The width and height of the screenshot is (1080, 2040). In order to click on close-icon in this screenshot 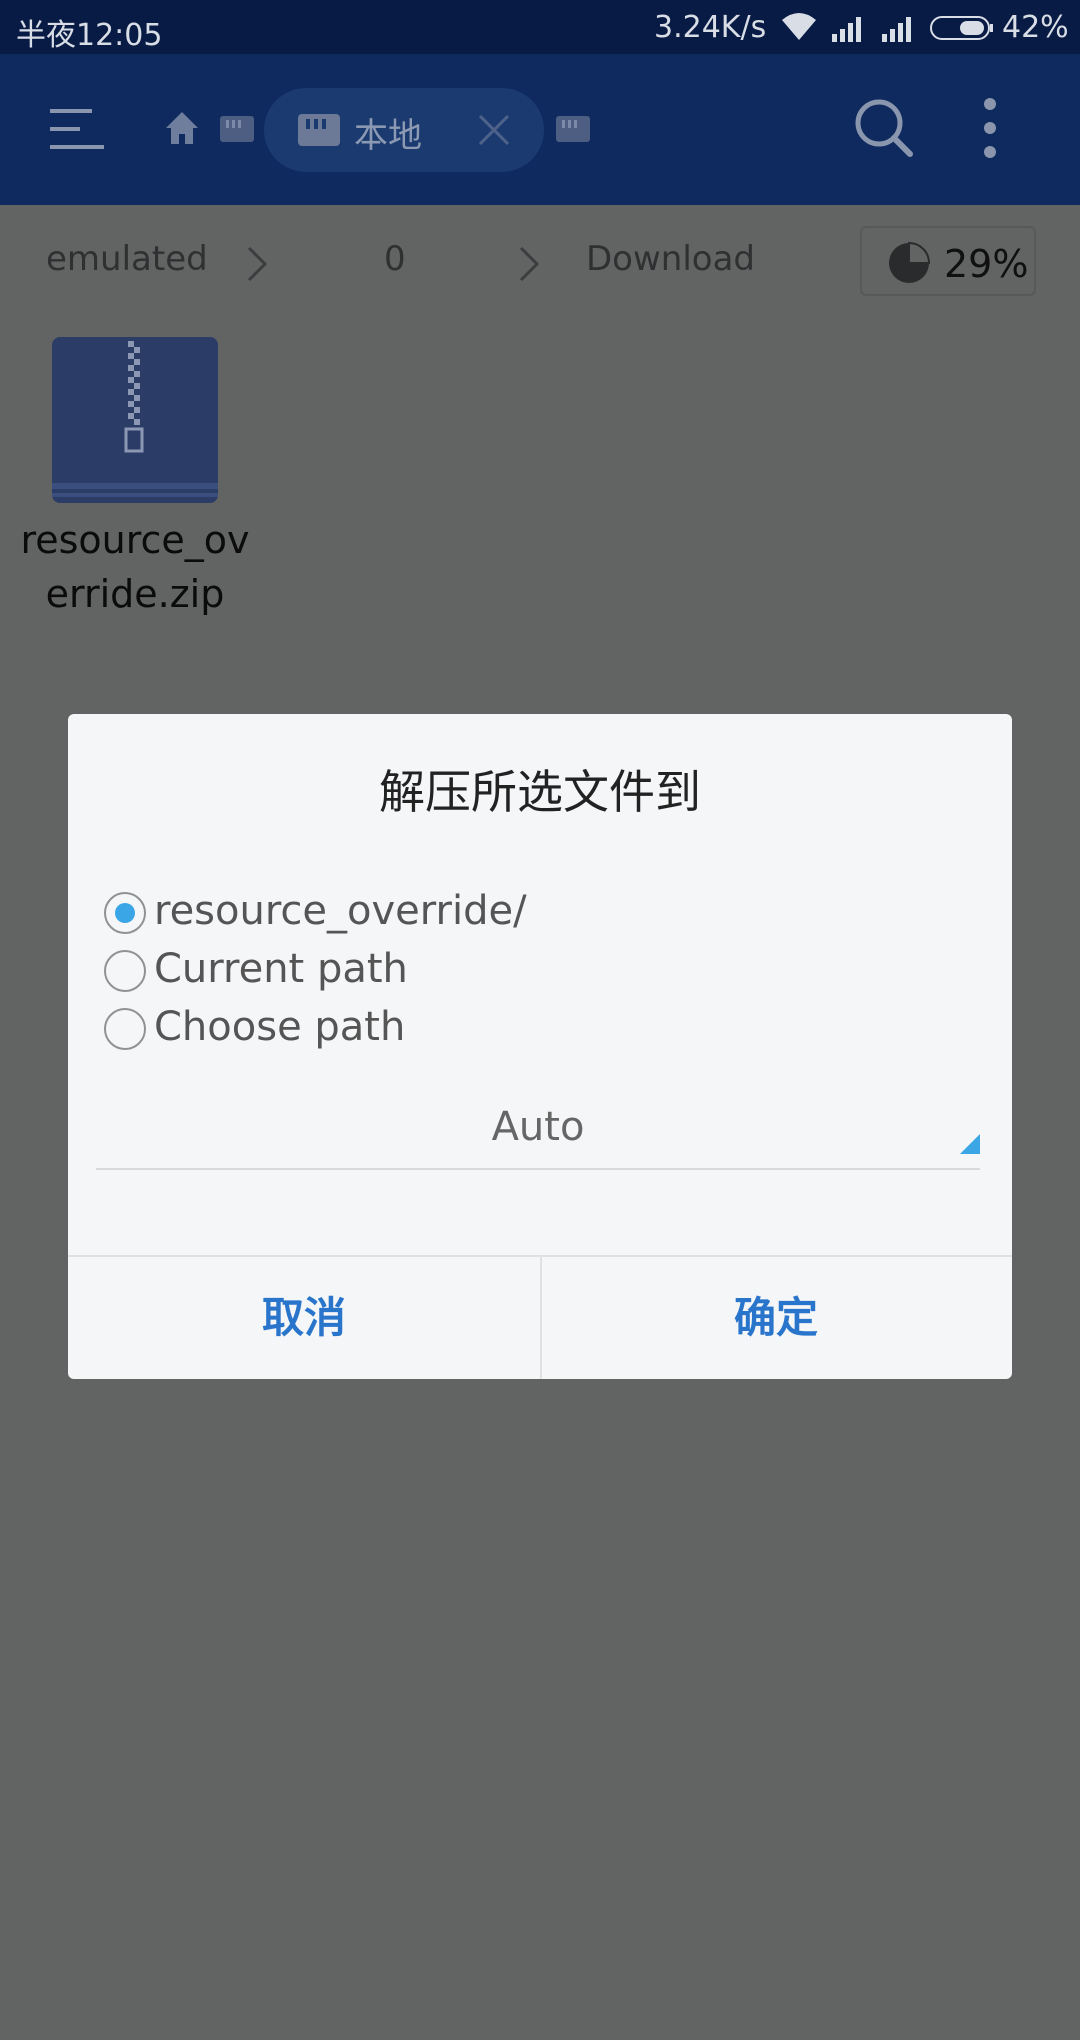, I will do `click(494, 130)`.